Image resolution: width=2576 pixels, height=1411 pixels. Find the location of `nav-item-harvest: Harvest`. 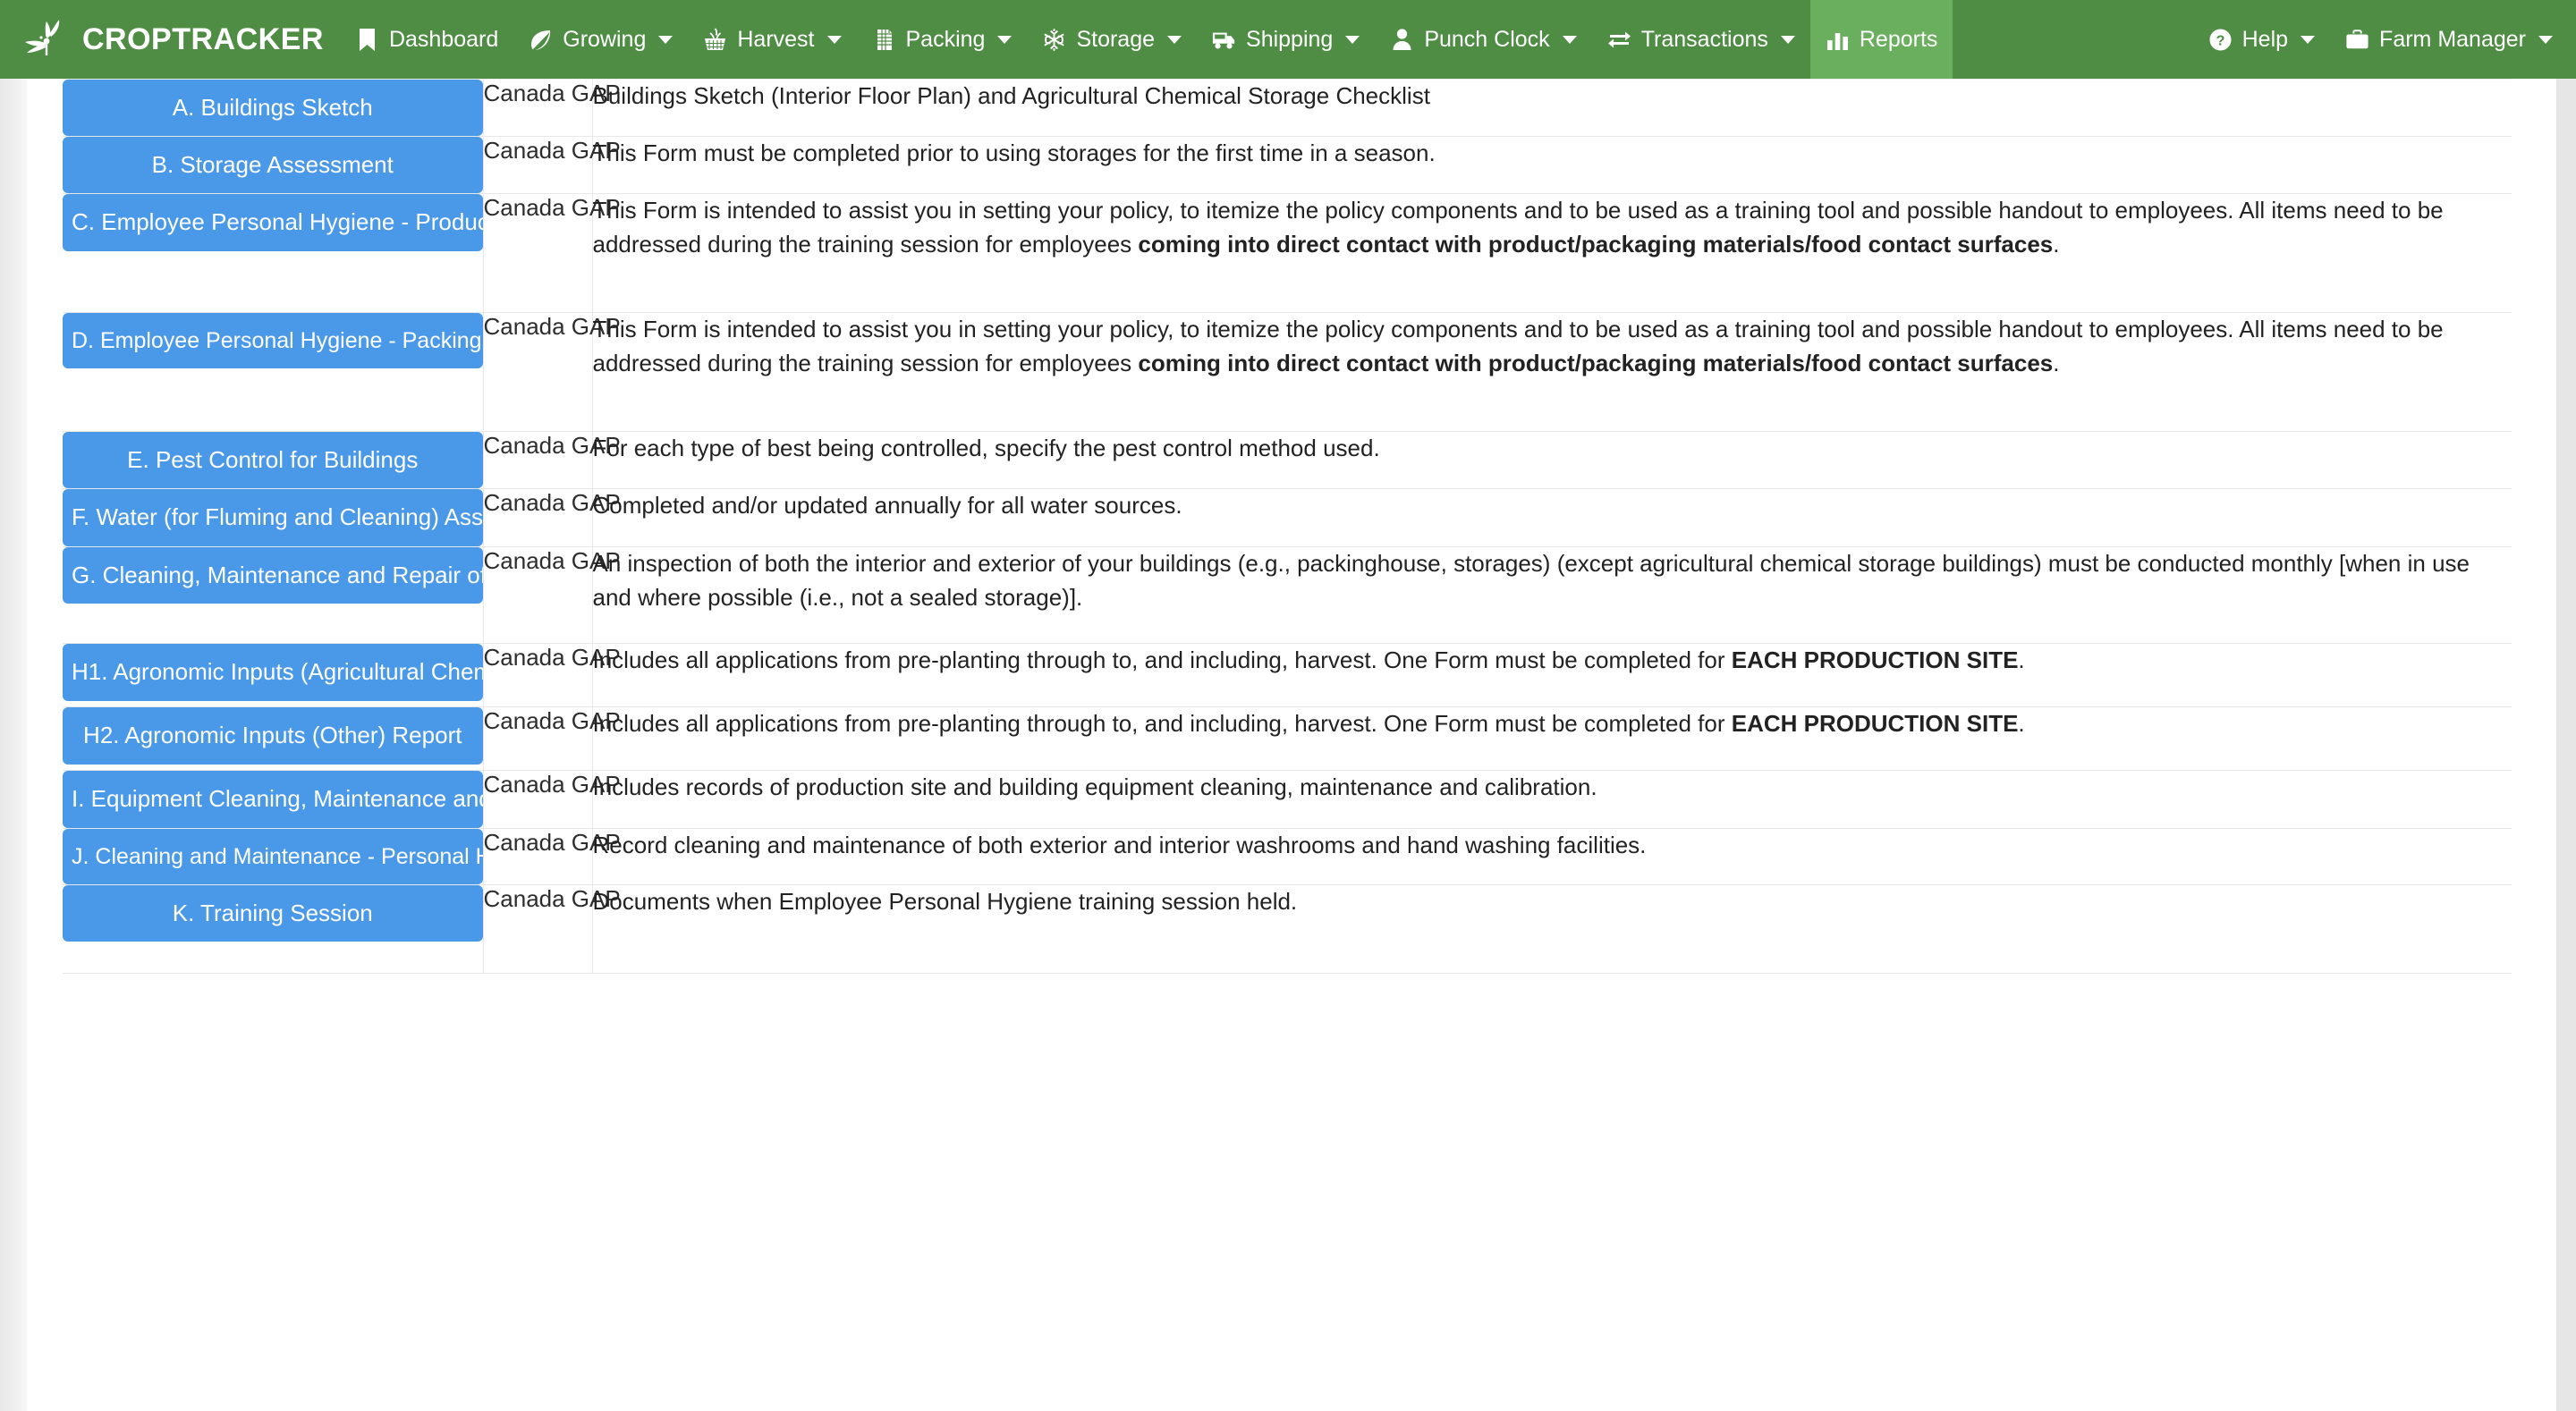

nav-item-harvest: Harvest is located at coordinates (772, 39).